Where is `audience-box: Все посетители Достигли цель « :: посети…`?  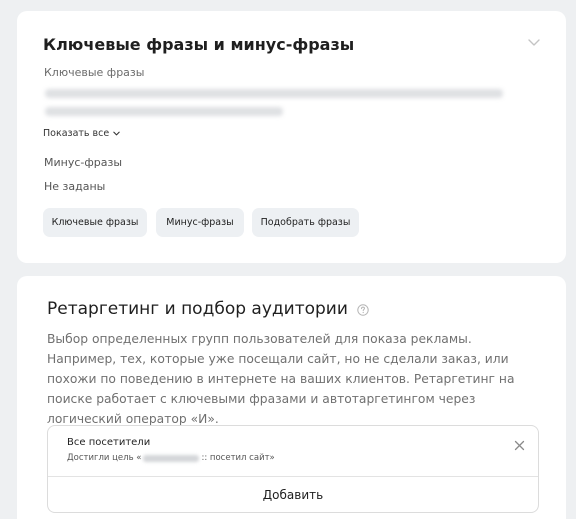 audience-box: Все посетители Достигли цель « :: посети… is located at coordinates (293, 469).